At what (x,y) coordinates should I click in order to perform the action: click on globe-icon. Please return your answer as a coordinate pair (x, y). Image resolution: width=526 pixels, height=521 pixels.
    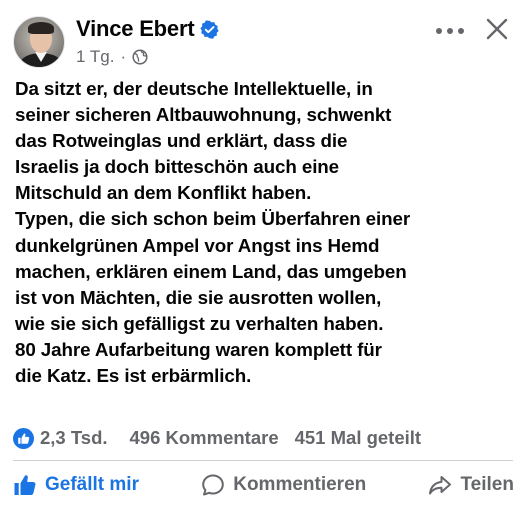
    Looking at the image, I should click on (140, 57).